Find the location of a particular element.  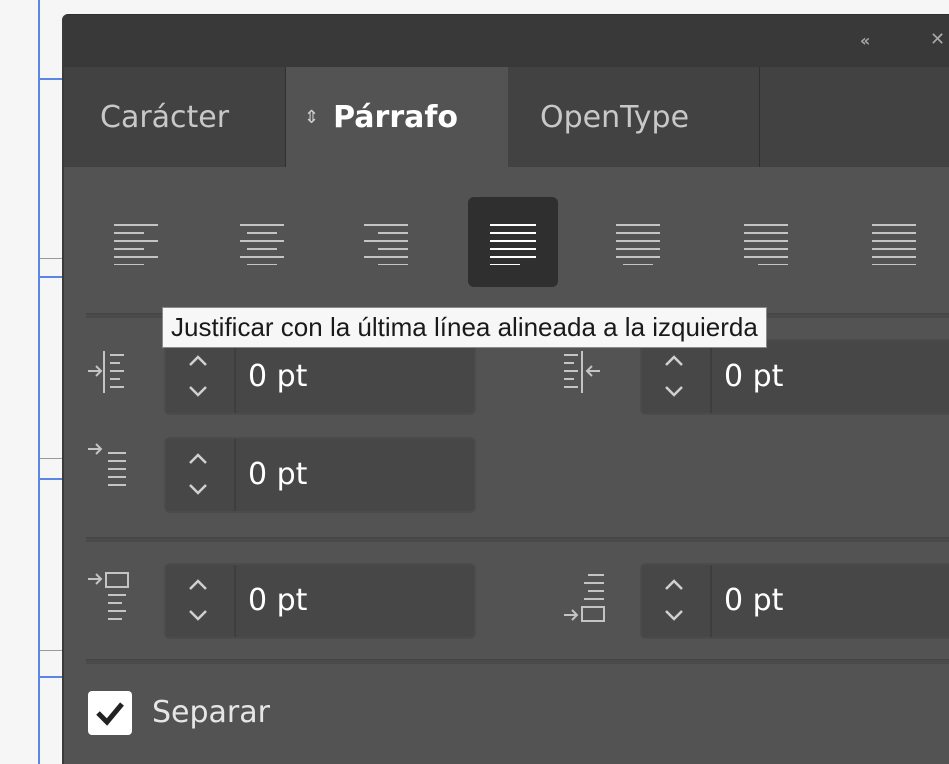

justify-all-icon is located at coordinates (894, 244).